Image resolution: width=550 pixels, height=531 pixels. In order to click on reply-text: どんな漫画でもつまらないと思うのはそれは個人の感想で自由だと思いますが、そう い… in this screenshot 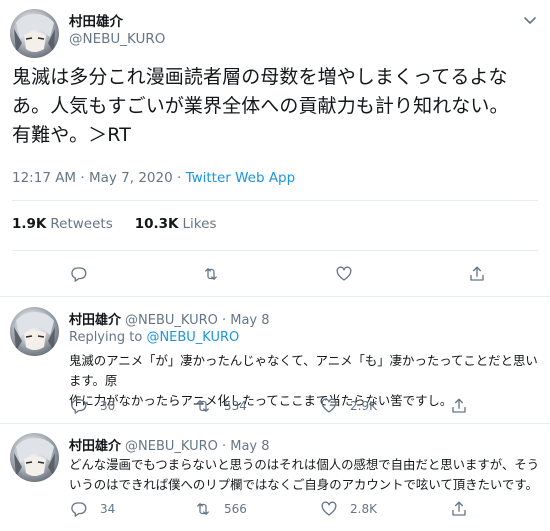, I will do `click(305, 475)`.